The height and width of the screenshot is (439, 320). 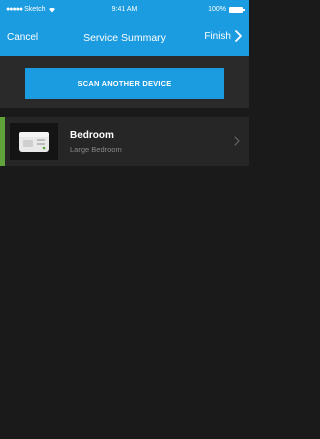 What do you see at coordinates (124, 38) in the screenshot?
I see `nav-bar: Cancel Service Summary Finish` at bounding box center [124, 38].